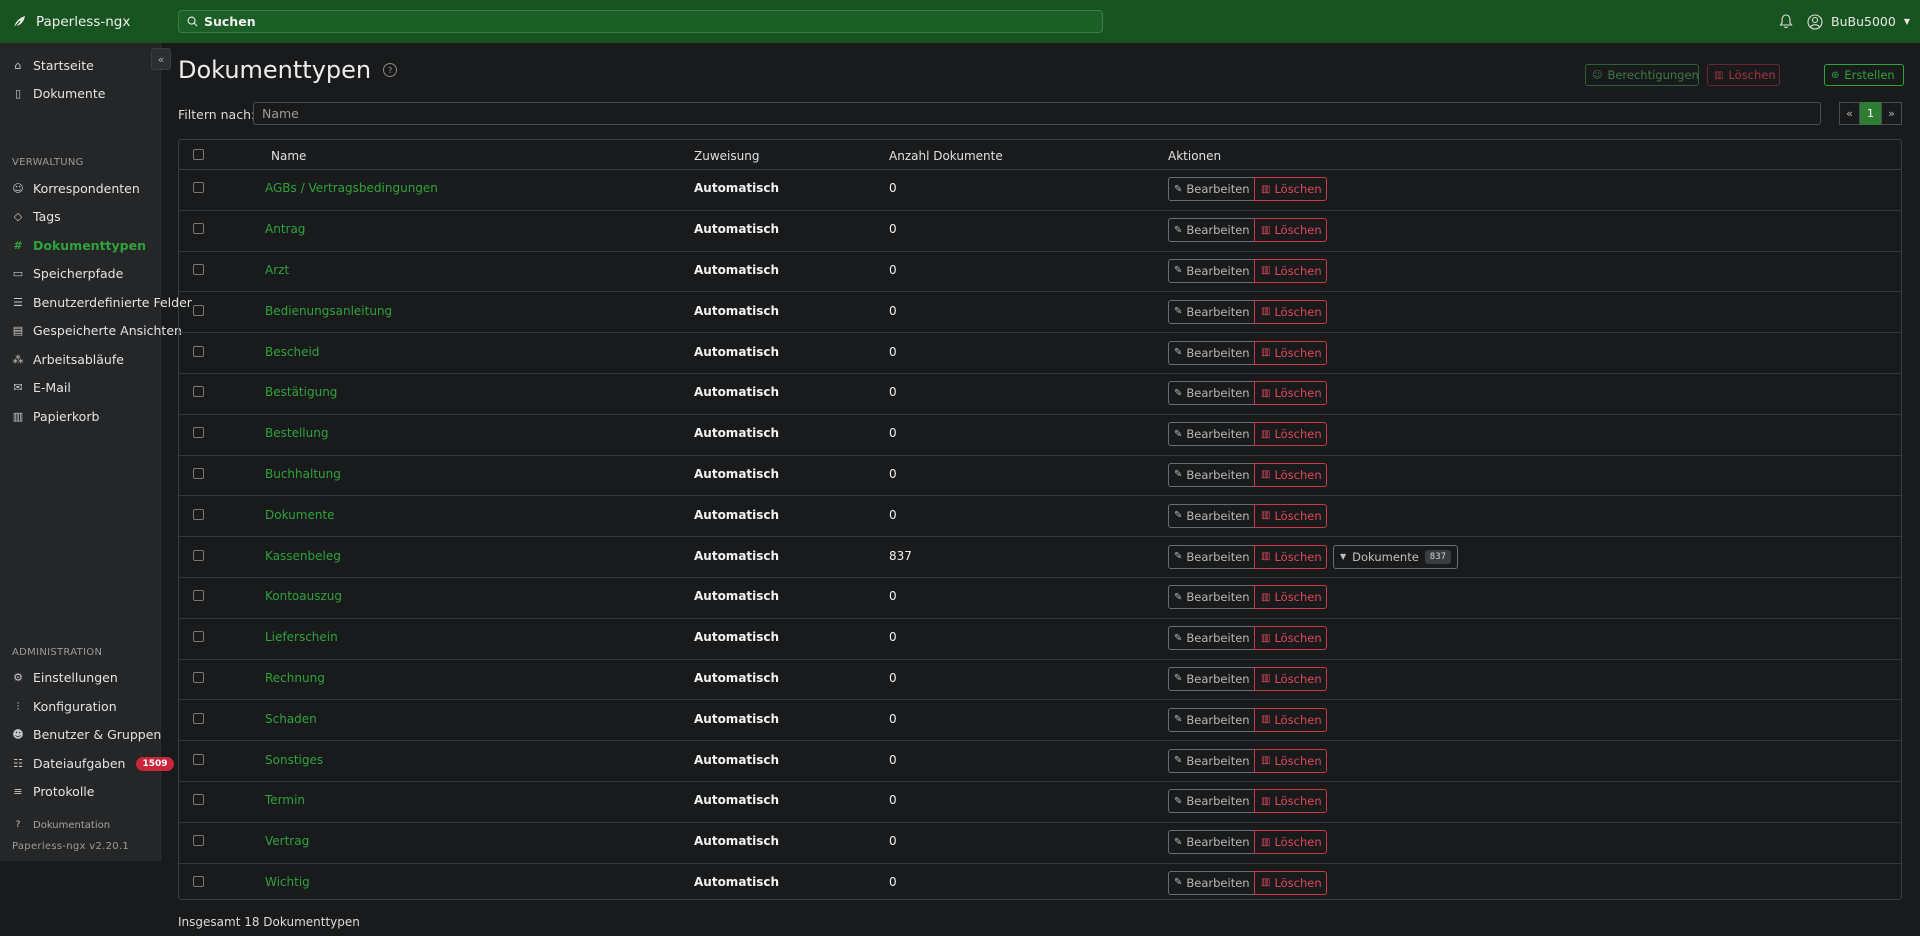 This screenshot has height=936, width=1920. What do you see at coordinates (1642, 75) in the screenshot?
I see `permissions-button: ☺ Berechtigungen` at bounding box center [1642, 75].